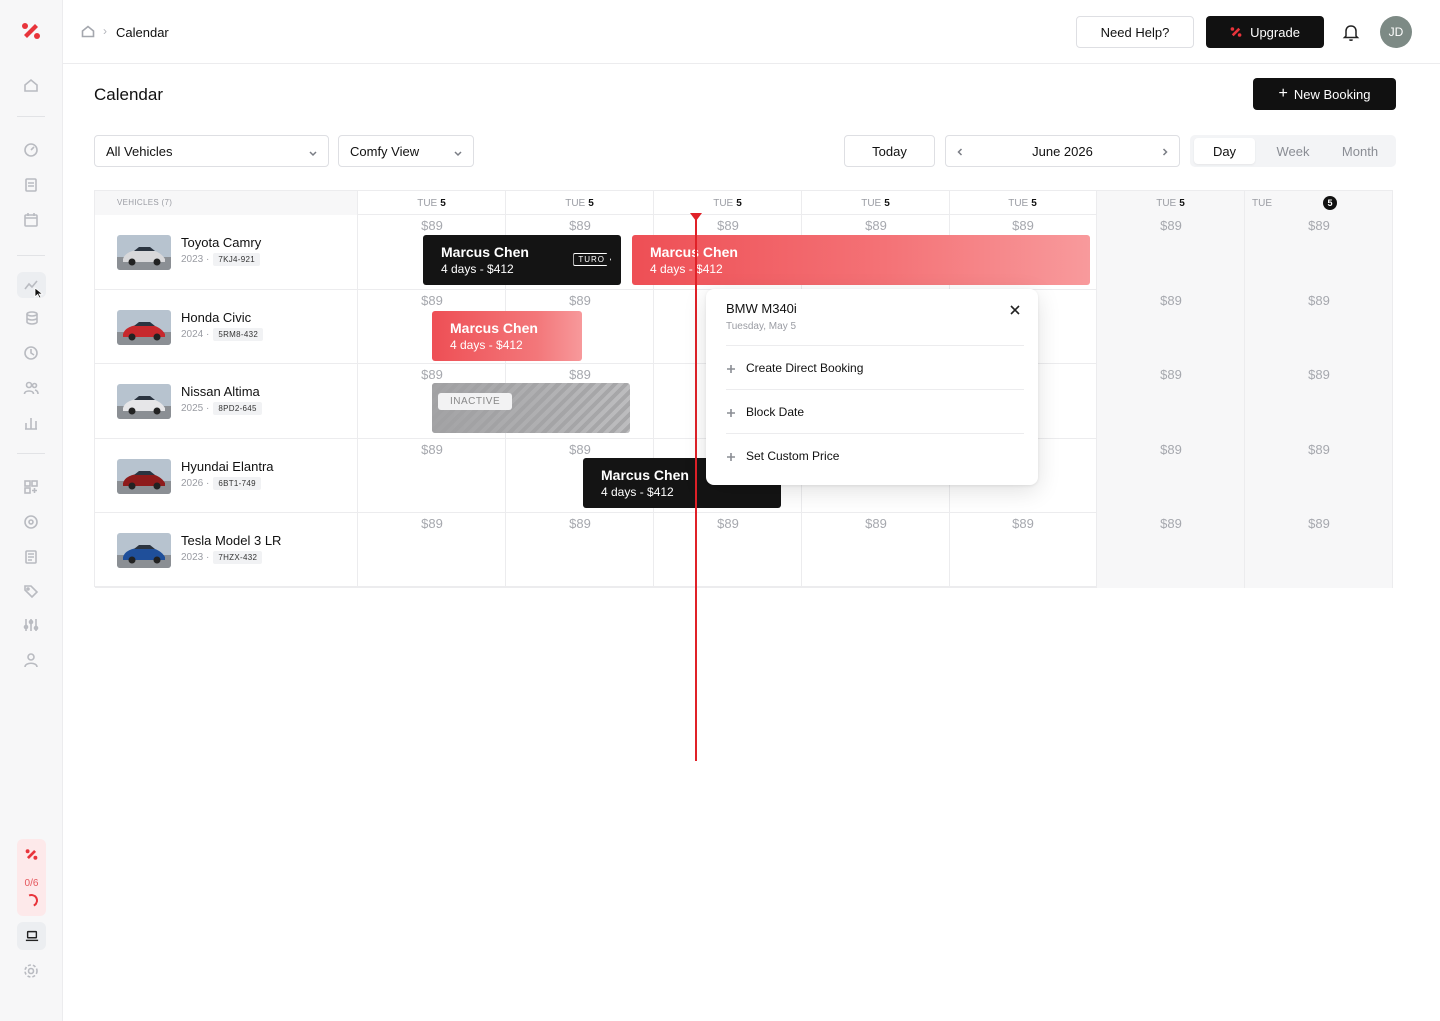 The width and height of the screenshot is (1440, 1021). What do you see at coordinates (1265, 32) in the screenshot?
I see `upgrade-button: Upgrade` at bounding box center [1265, 32].